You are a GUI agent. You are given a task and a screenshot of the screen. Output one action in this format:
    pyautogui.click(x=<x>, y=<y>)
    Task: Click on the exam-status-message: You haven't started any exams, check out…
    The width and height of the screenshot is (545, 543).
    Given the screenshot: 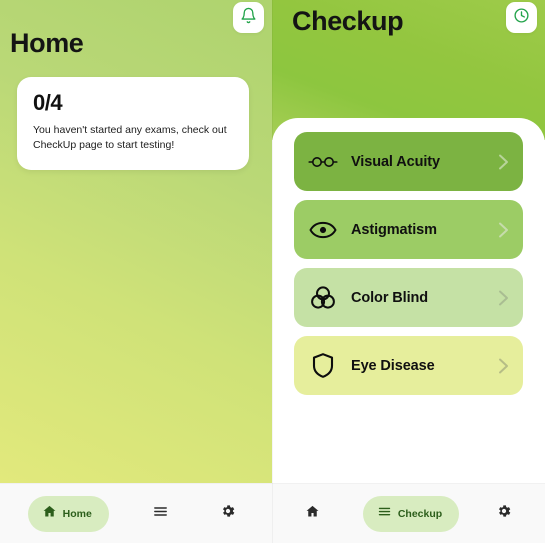 What is the action you would take?
    pyautogui.click(x=130, y=138)
    